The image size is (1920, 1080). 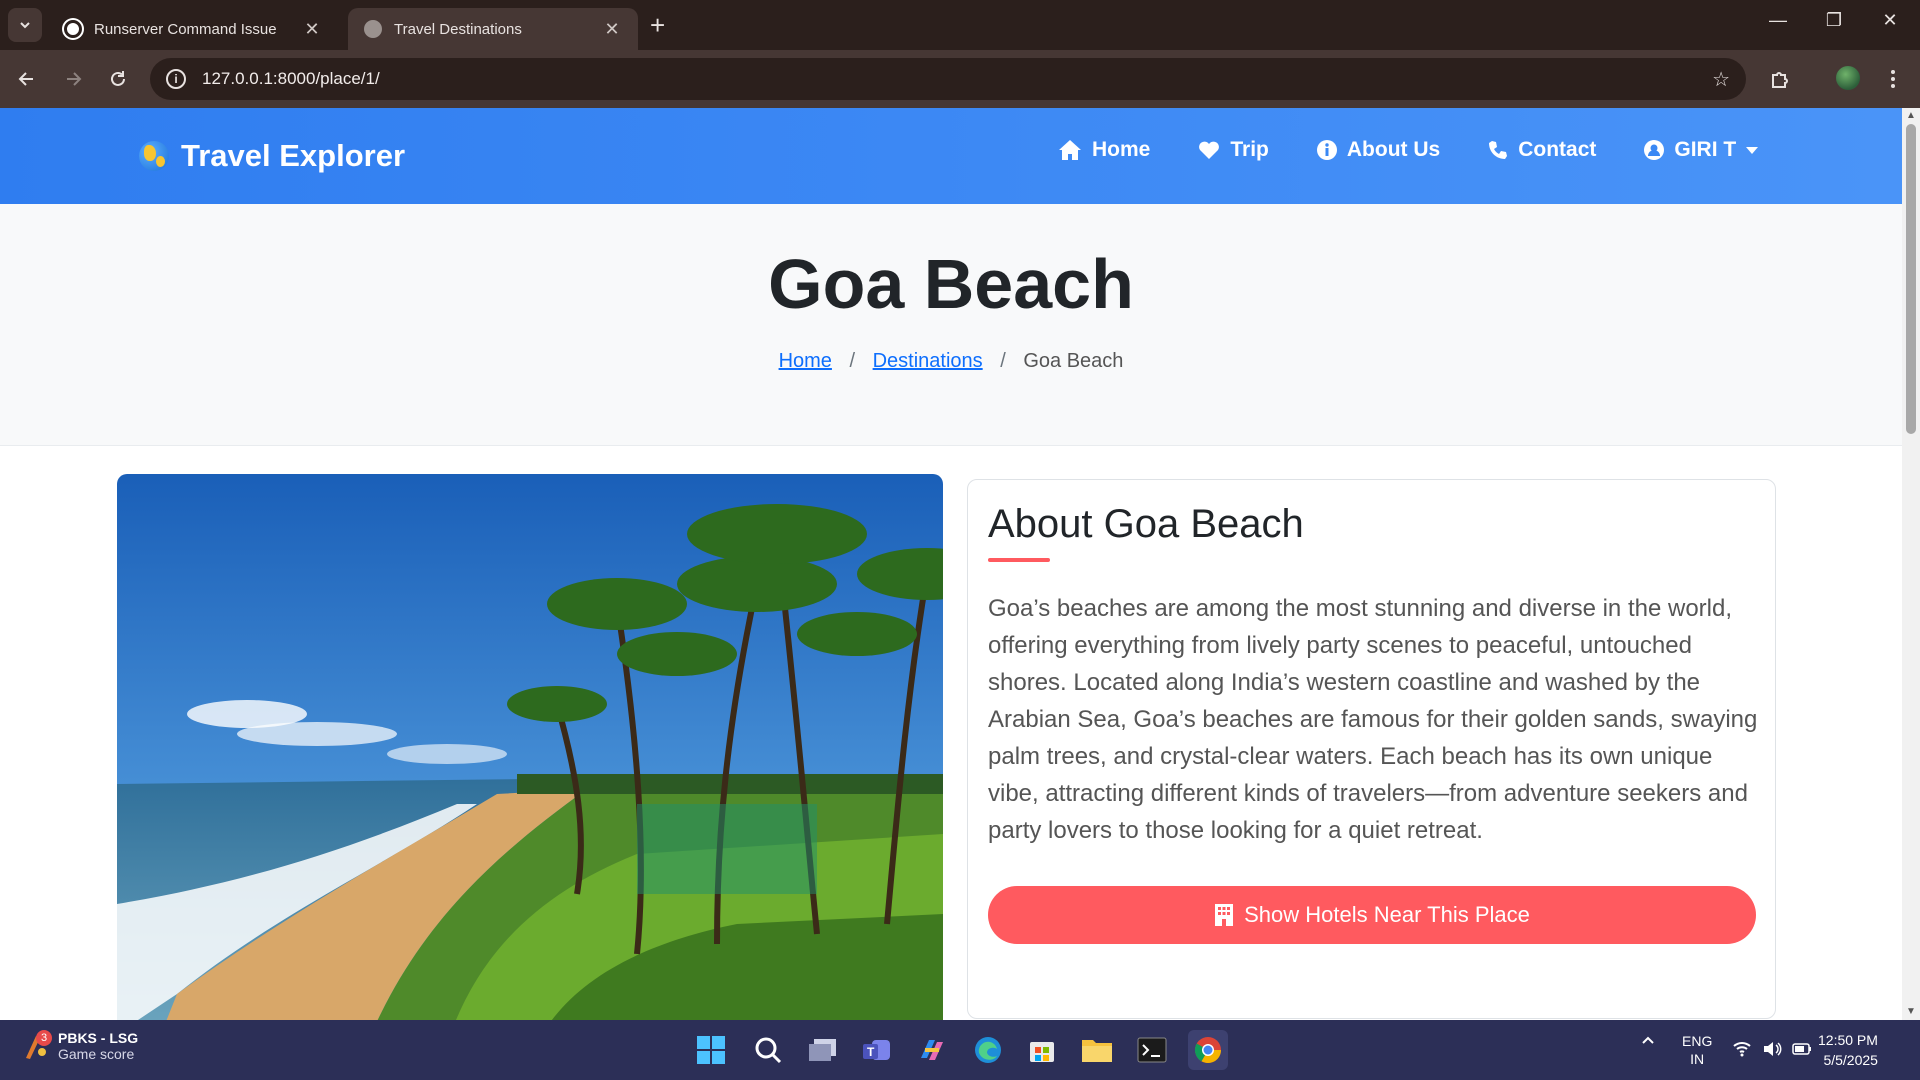 What do you see at coordinates (1848, 1050) in the screenshot?
I see `clock: 12:50 PM 5/5/2025` at bounding box center [1848, 1050].